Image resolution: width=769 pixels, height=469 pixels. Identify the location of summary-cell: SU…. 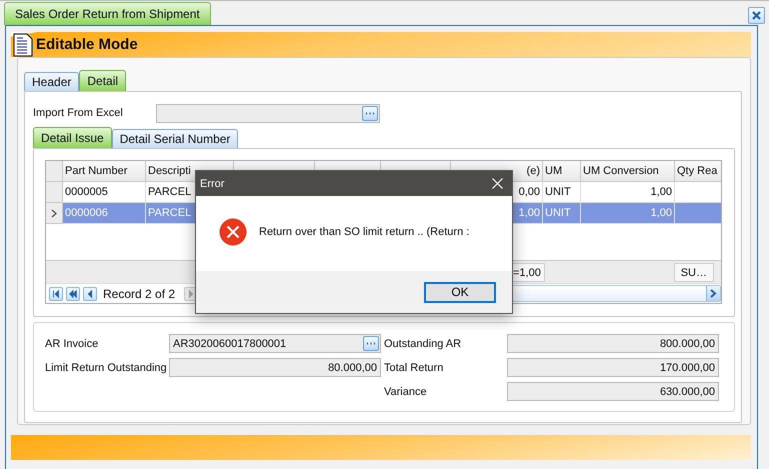
(694, 272).